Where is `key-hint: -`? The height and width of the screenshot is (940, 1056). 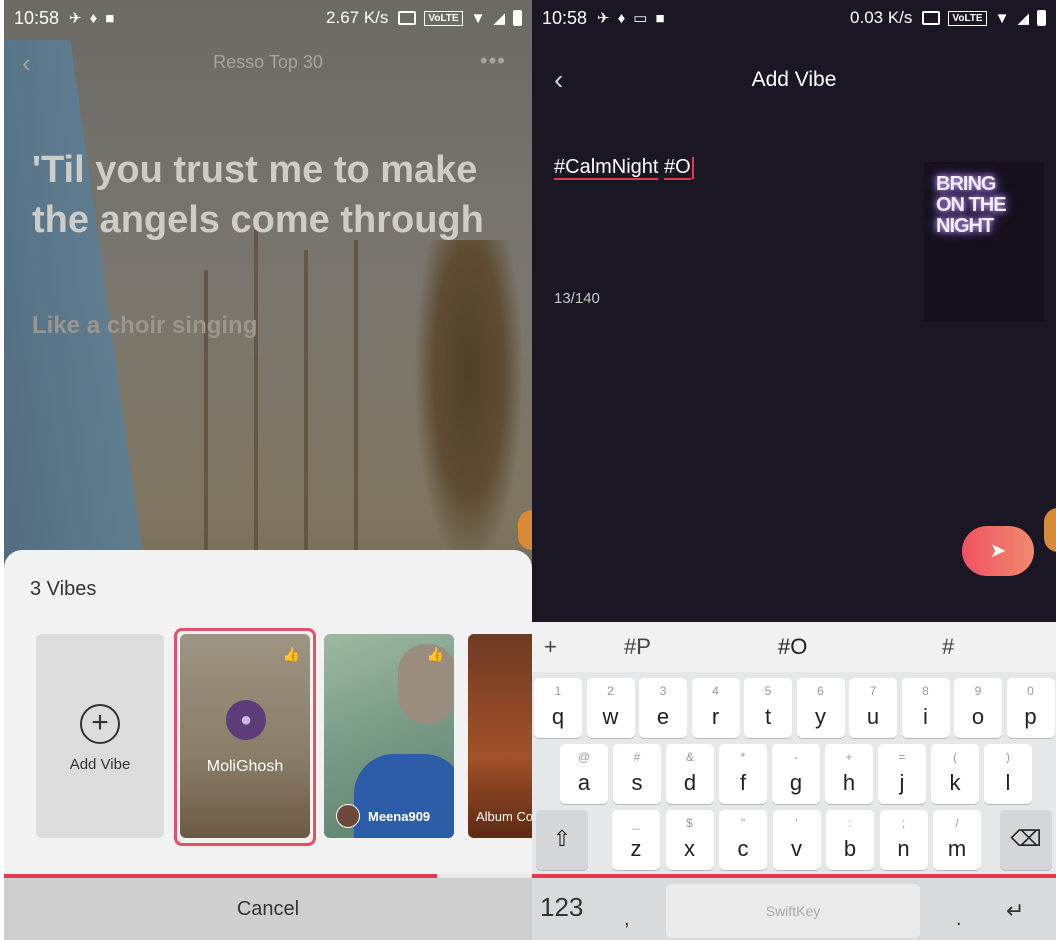 key-hint: - is located at coordinates (796, 757).